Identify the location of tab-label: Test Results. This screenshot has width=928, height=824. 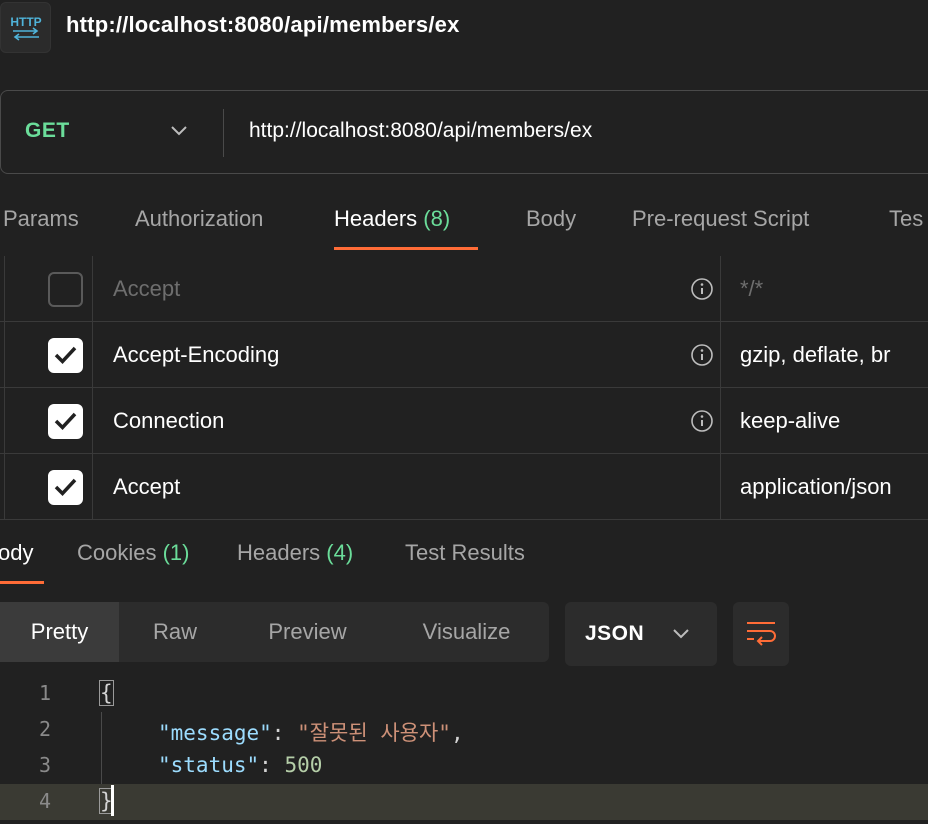
(465, 552).